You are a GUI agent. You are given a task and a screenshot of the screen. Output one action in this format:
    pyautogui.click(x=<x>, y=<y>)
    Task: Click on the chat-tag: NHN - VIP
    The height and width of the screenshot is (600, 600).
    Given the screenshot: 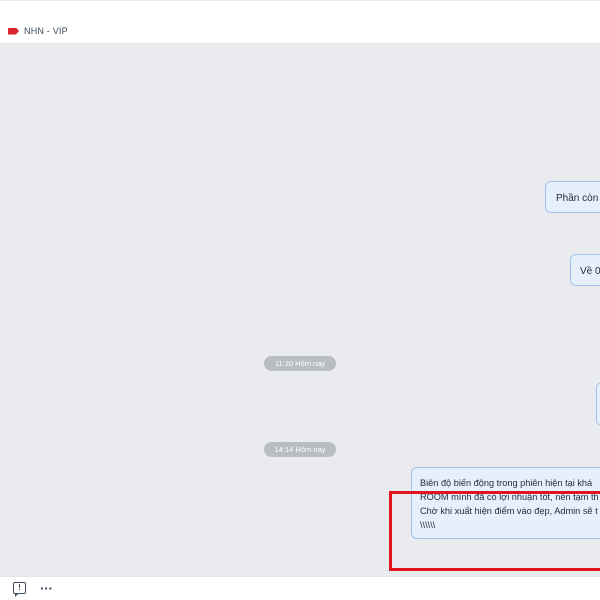 What is the action you would take?
    pyautogui.click(x=38, y=31)
    